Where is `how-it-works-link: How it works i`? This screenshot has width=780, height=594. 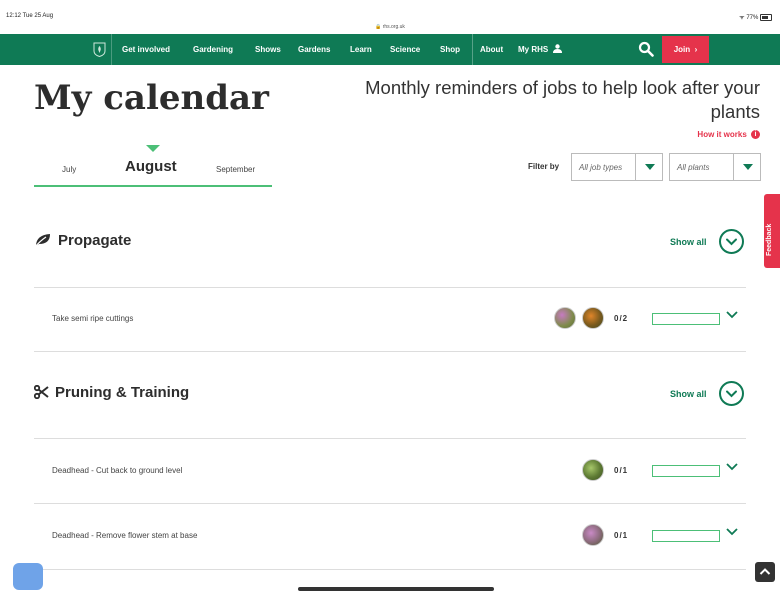
how-it-works-link: How it works i is located at coordinates (728, 135).